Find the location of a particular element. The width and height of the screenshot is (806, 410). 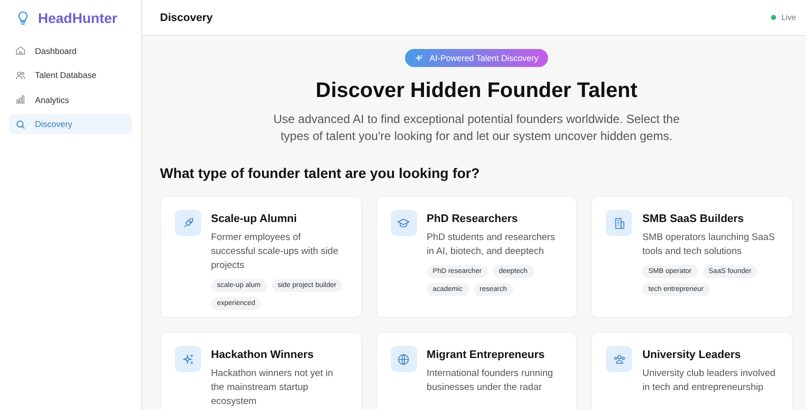

card-title: Hackathon Winners is located at coordinates (263, 355).